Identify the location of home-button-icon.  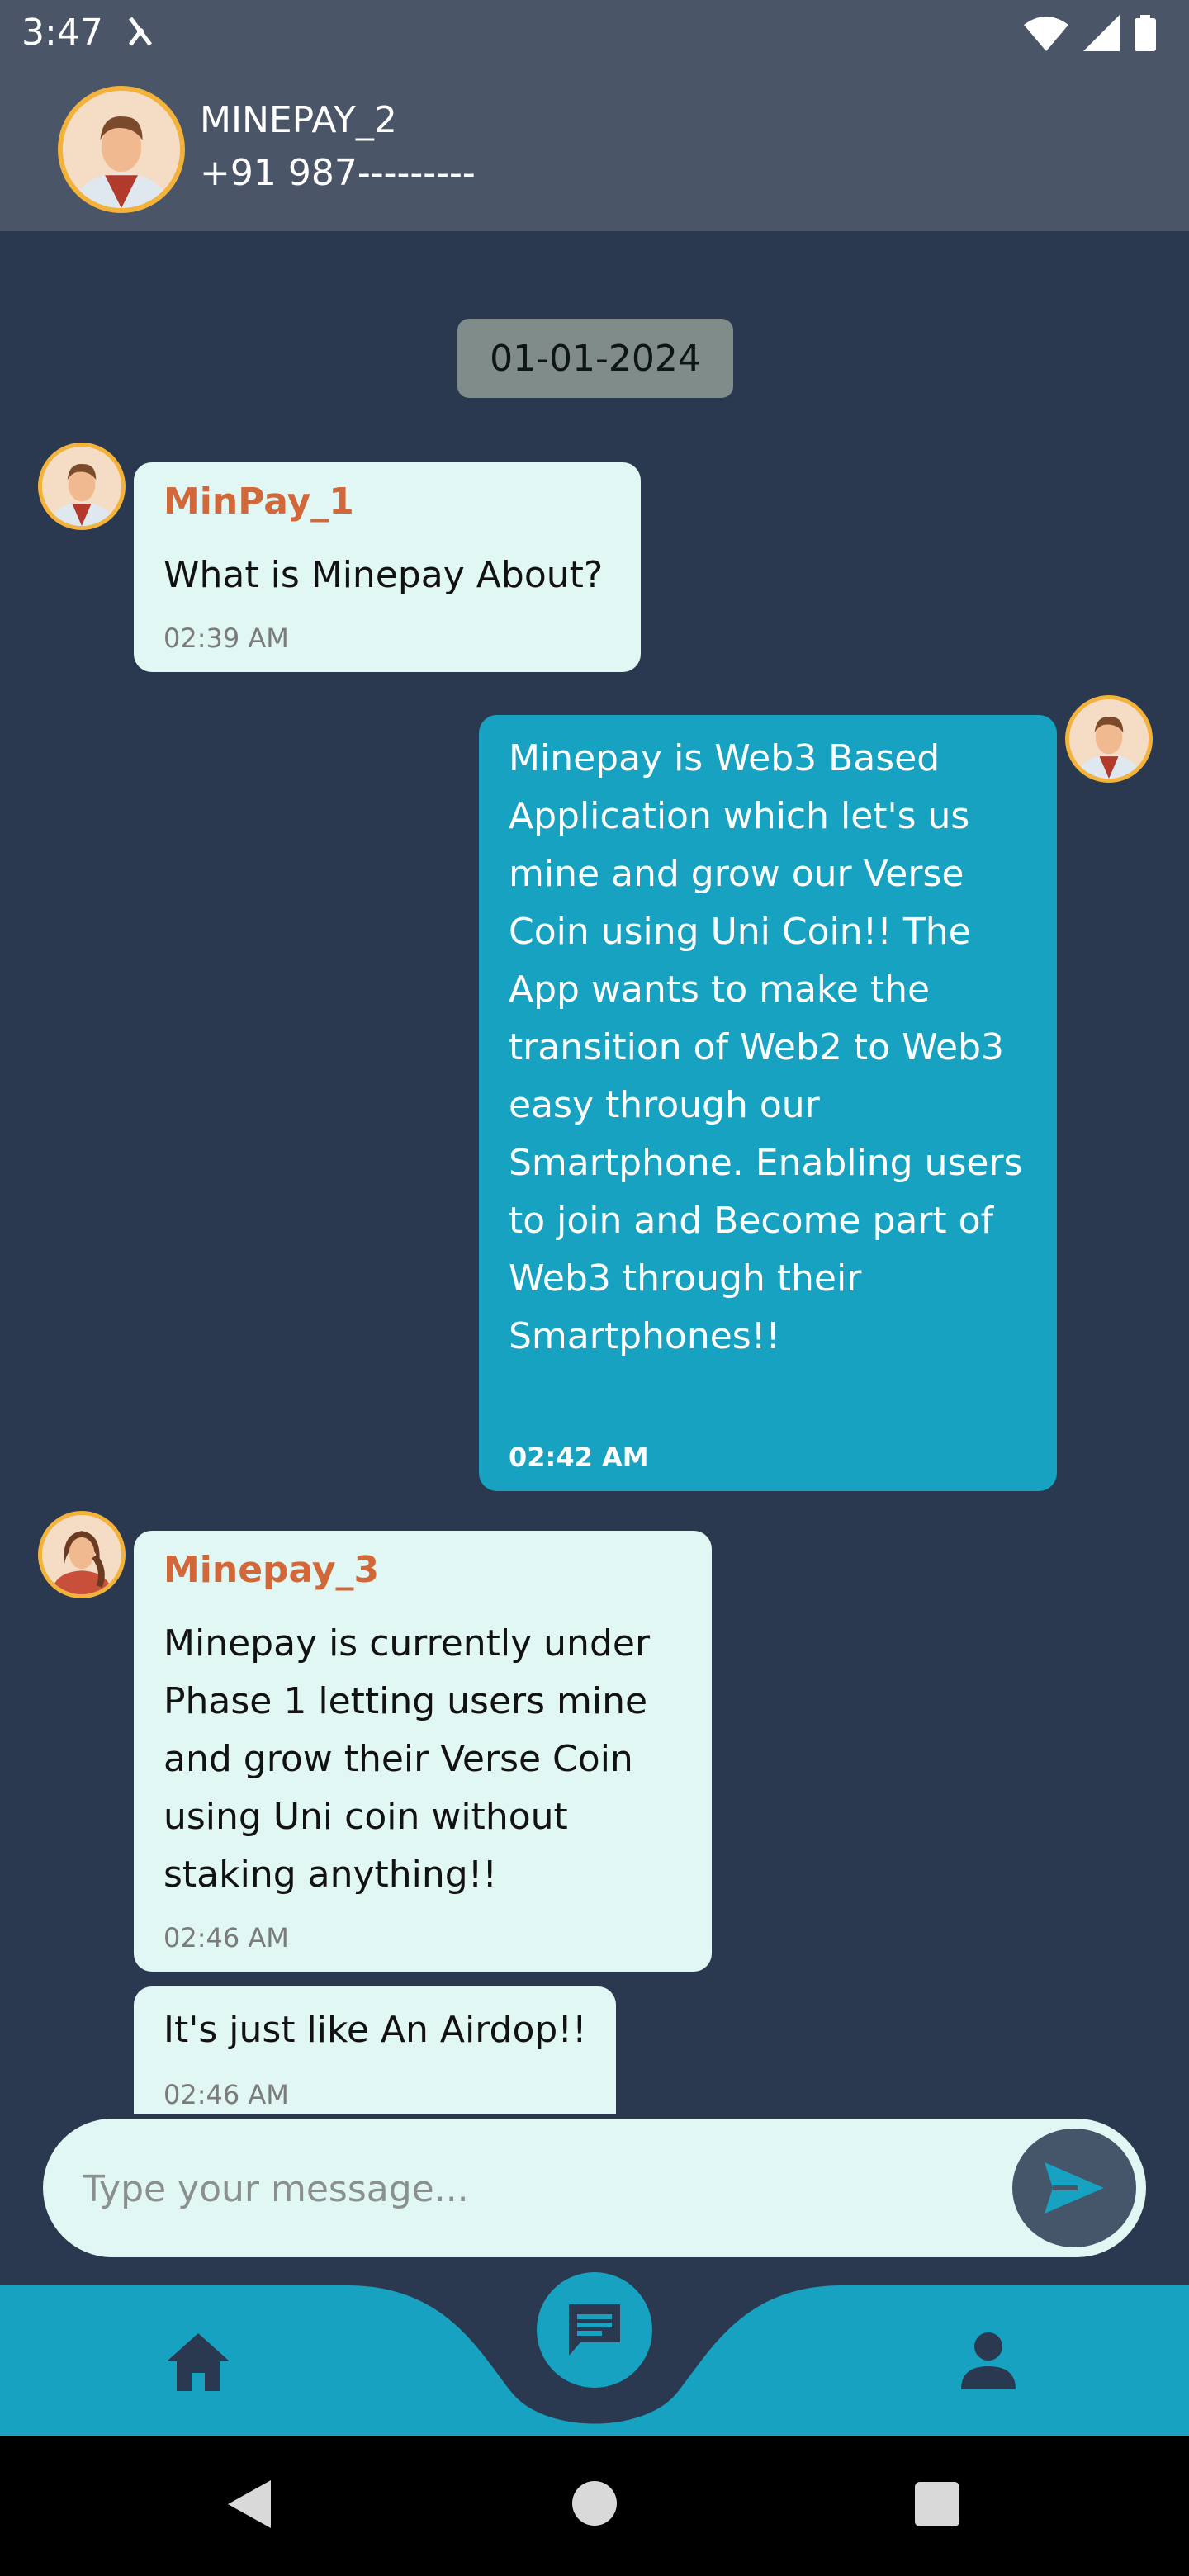
(594, 2503).